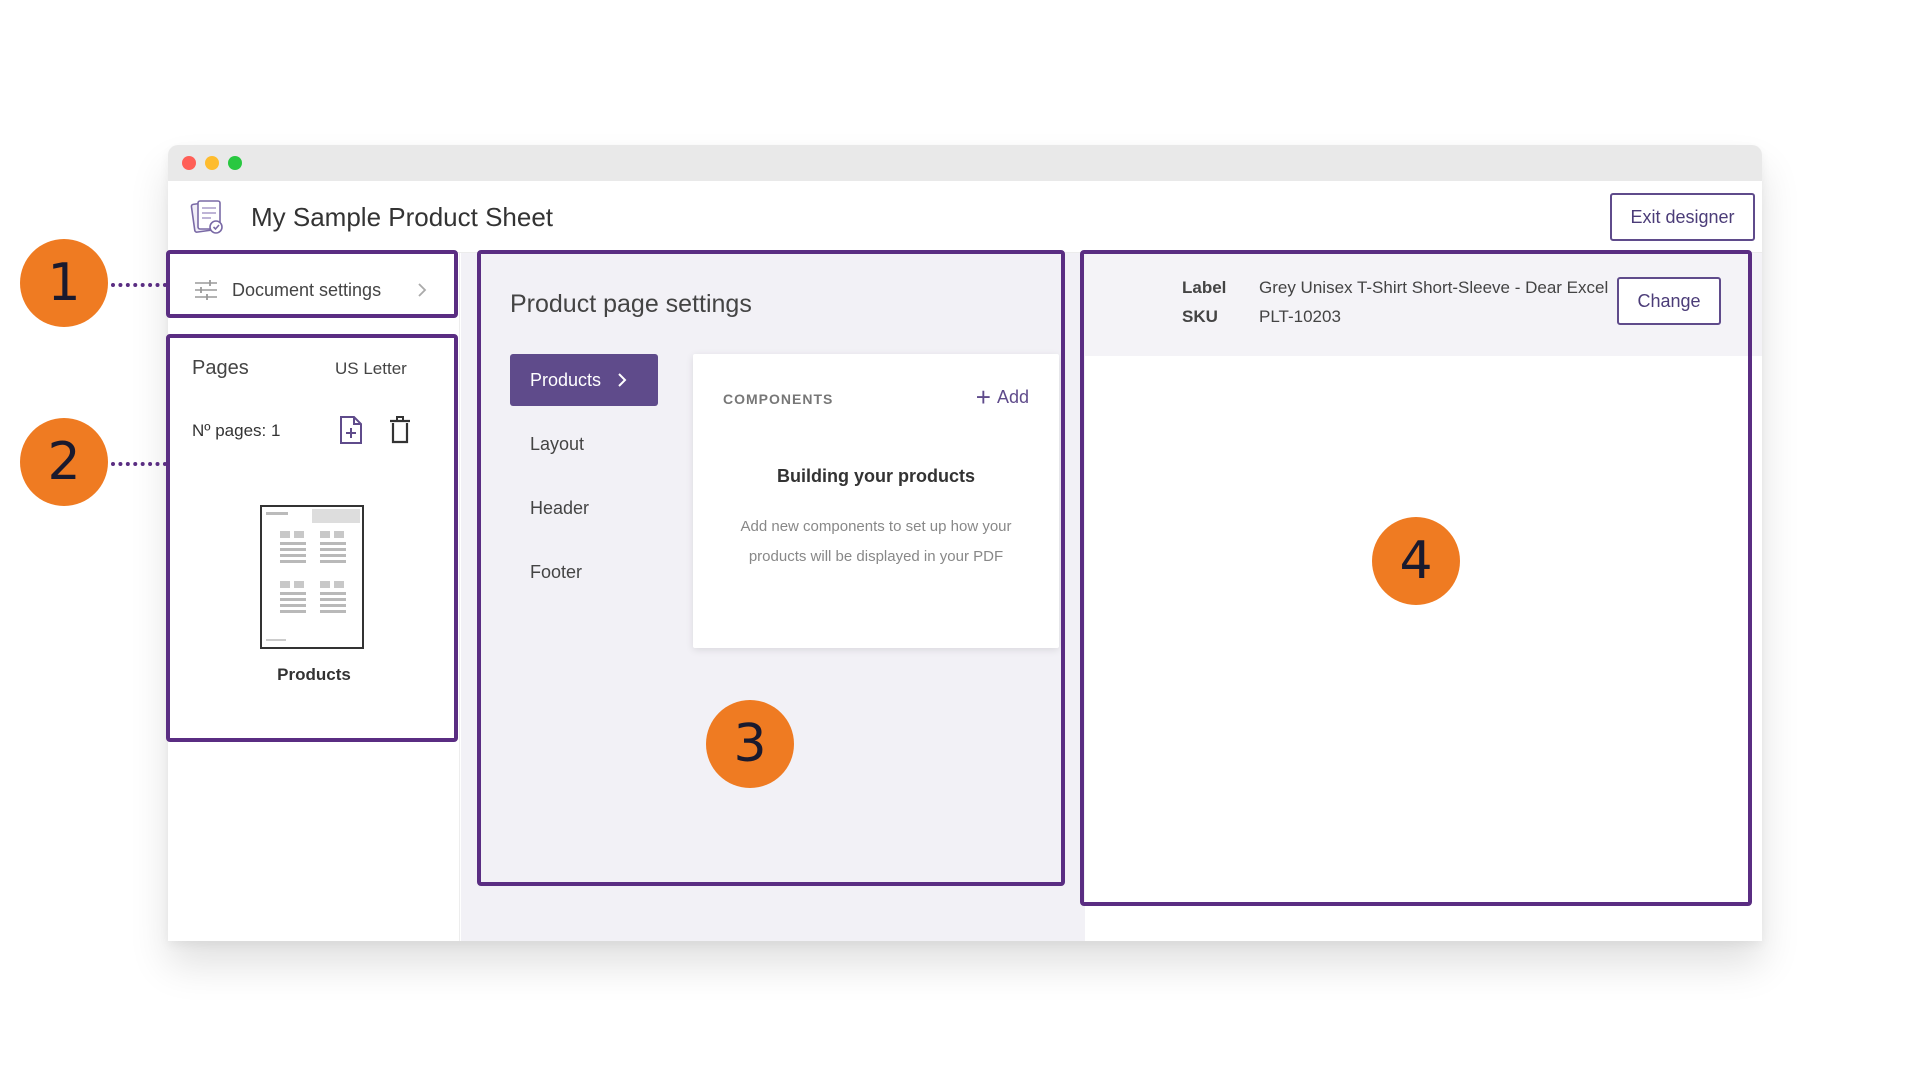 This screenshot has height=1080, width=1920. What do you see at coordinates (236, 430) in the screenshot?
I see `page-count: Nº pages: 1` at bounding box center [236, 430].